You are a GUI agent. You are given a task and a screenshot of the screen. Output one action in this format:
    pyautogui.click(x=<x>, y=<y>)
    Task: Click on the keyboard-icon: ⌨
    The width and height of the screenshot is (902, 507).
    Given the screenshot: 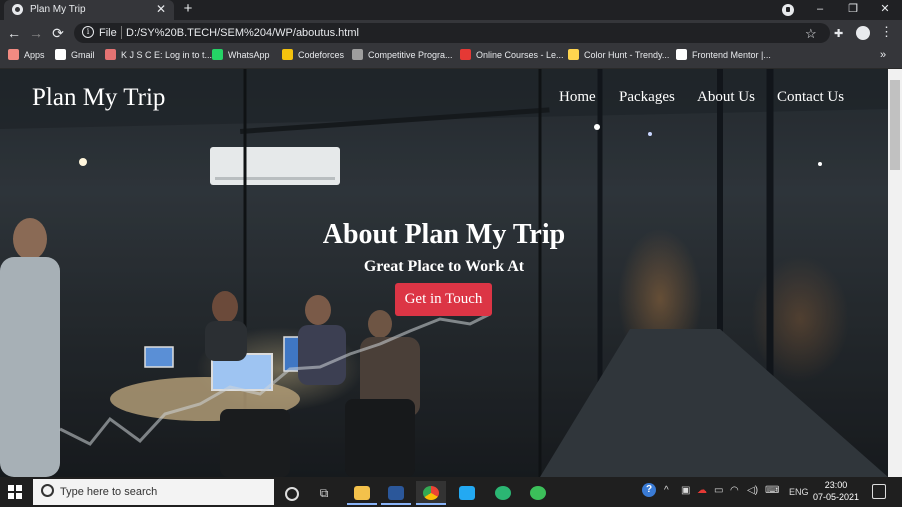 What is the action you would take?
    pyautogui.click(x=772, y=490)
    